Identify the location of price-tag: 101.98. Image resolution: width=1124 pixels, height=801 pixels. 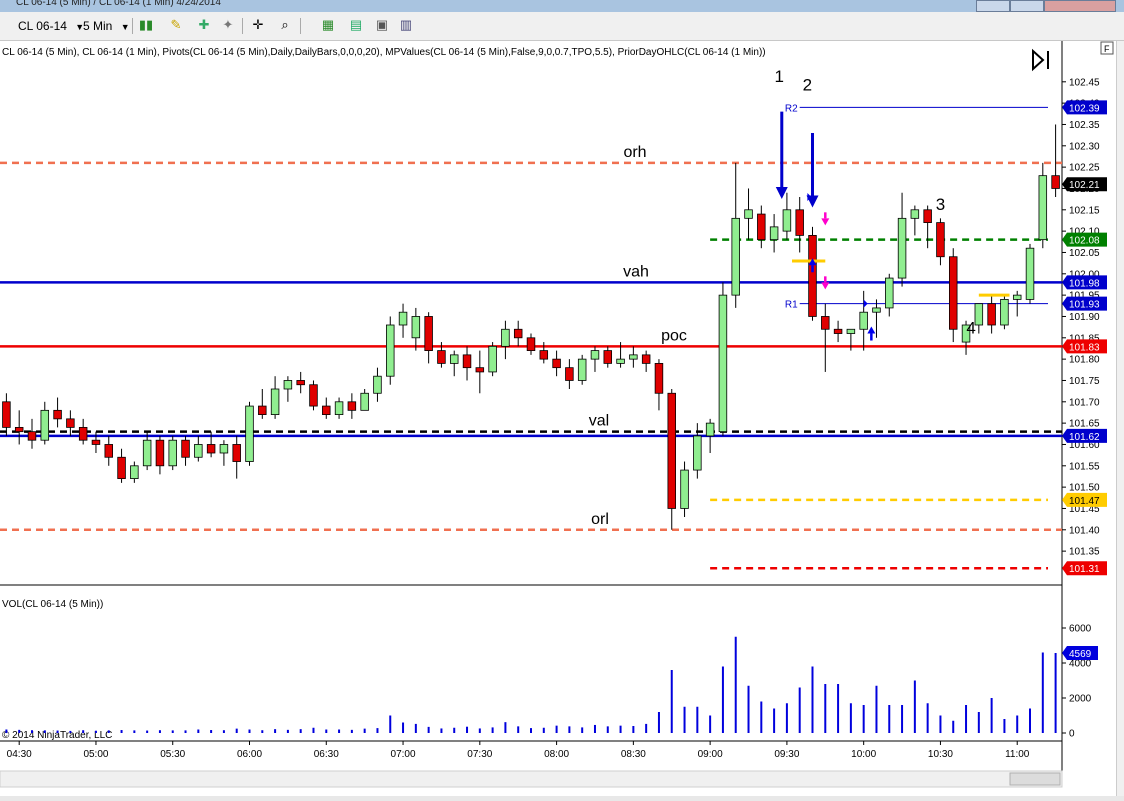
(1084, 282).